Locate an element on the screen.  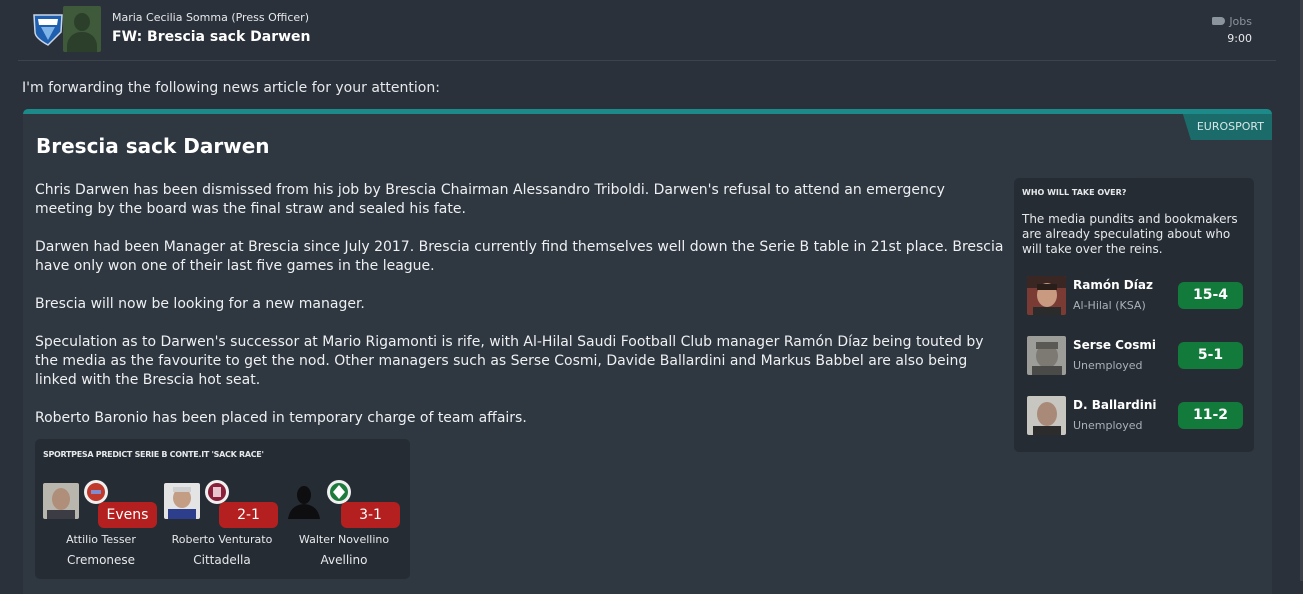
candidate-name: Ramón Díaz is located at coordinates (1113, 285).